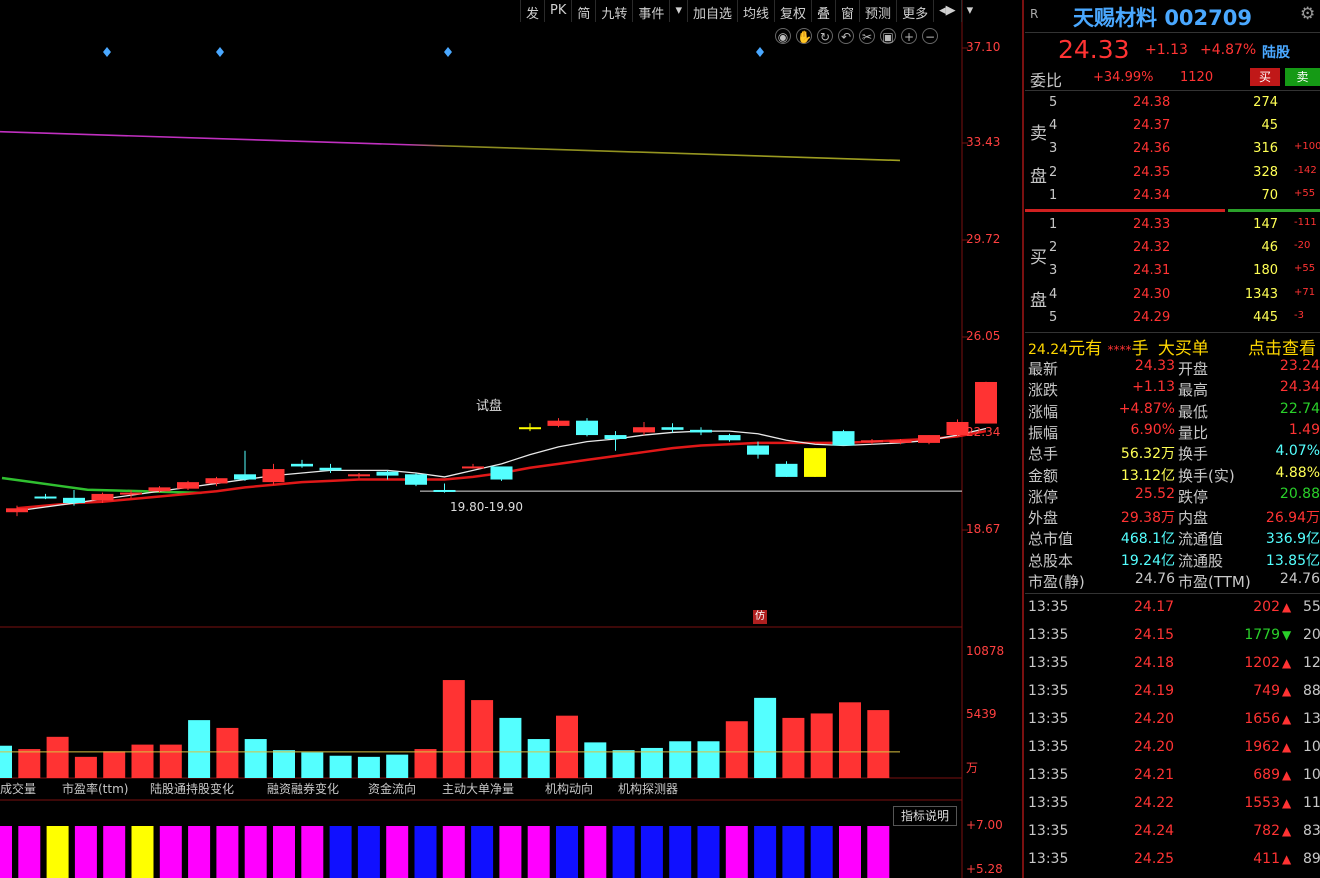 The width and height of the screenshot is (1320, 878). What do you see at coordinates (1038, 301) in the screenshot?
I see `buy-side-label-bottom: 盘` at bounding box center [1038, 301].